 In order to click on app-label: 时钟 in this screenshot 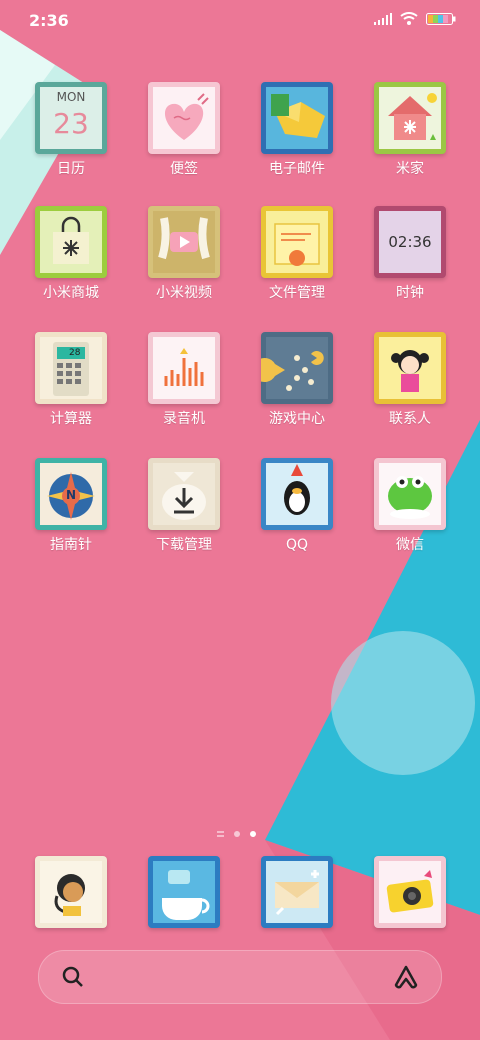, I will do `click(410, 293)`.